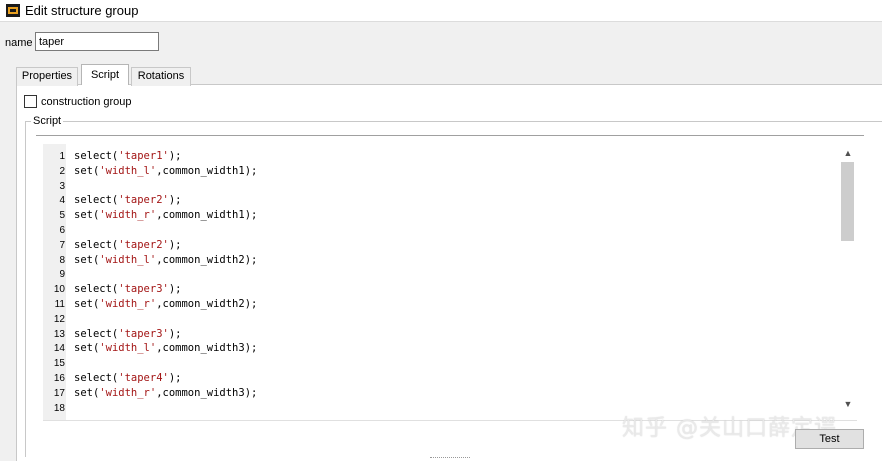 This screenshot has height=461, width=882. I want to click on code-text: set('width_l',common_width3);, so click(165, 348).